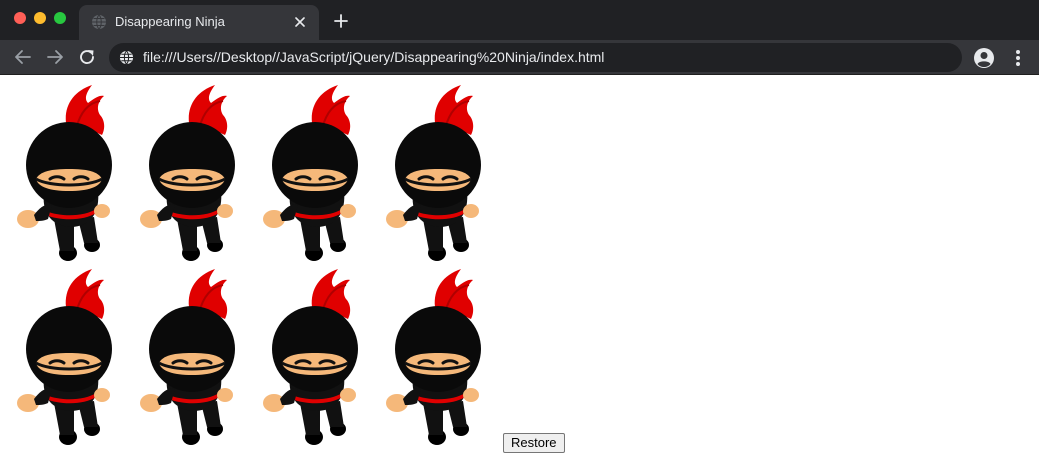 The width and height of the screenshot is (1039, 470). Describe the element at coordinates (55, 57) in the screenshot. I see `forward-arrow-icon` at that location.